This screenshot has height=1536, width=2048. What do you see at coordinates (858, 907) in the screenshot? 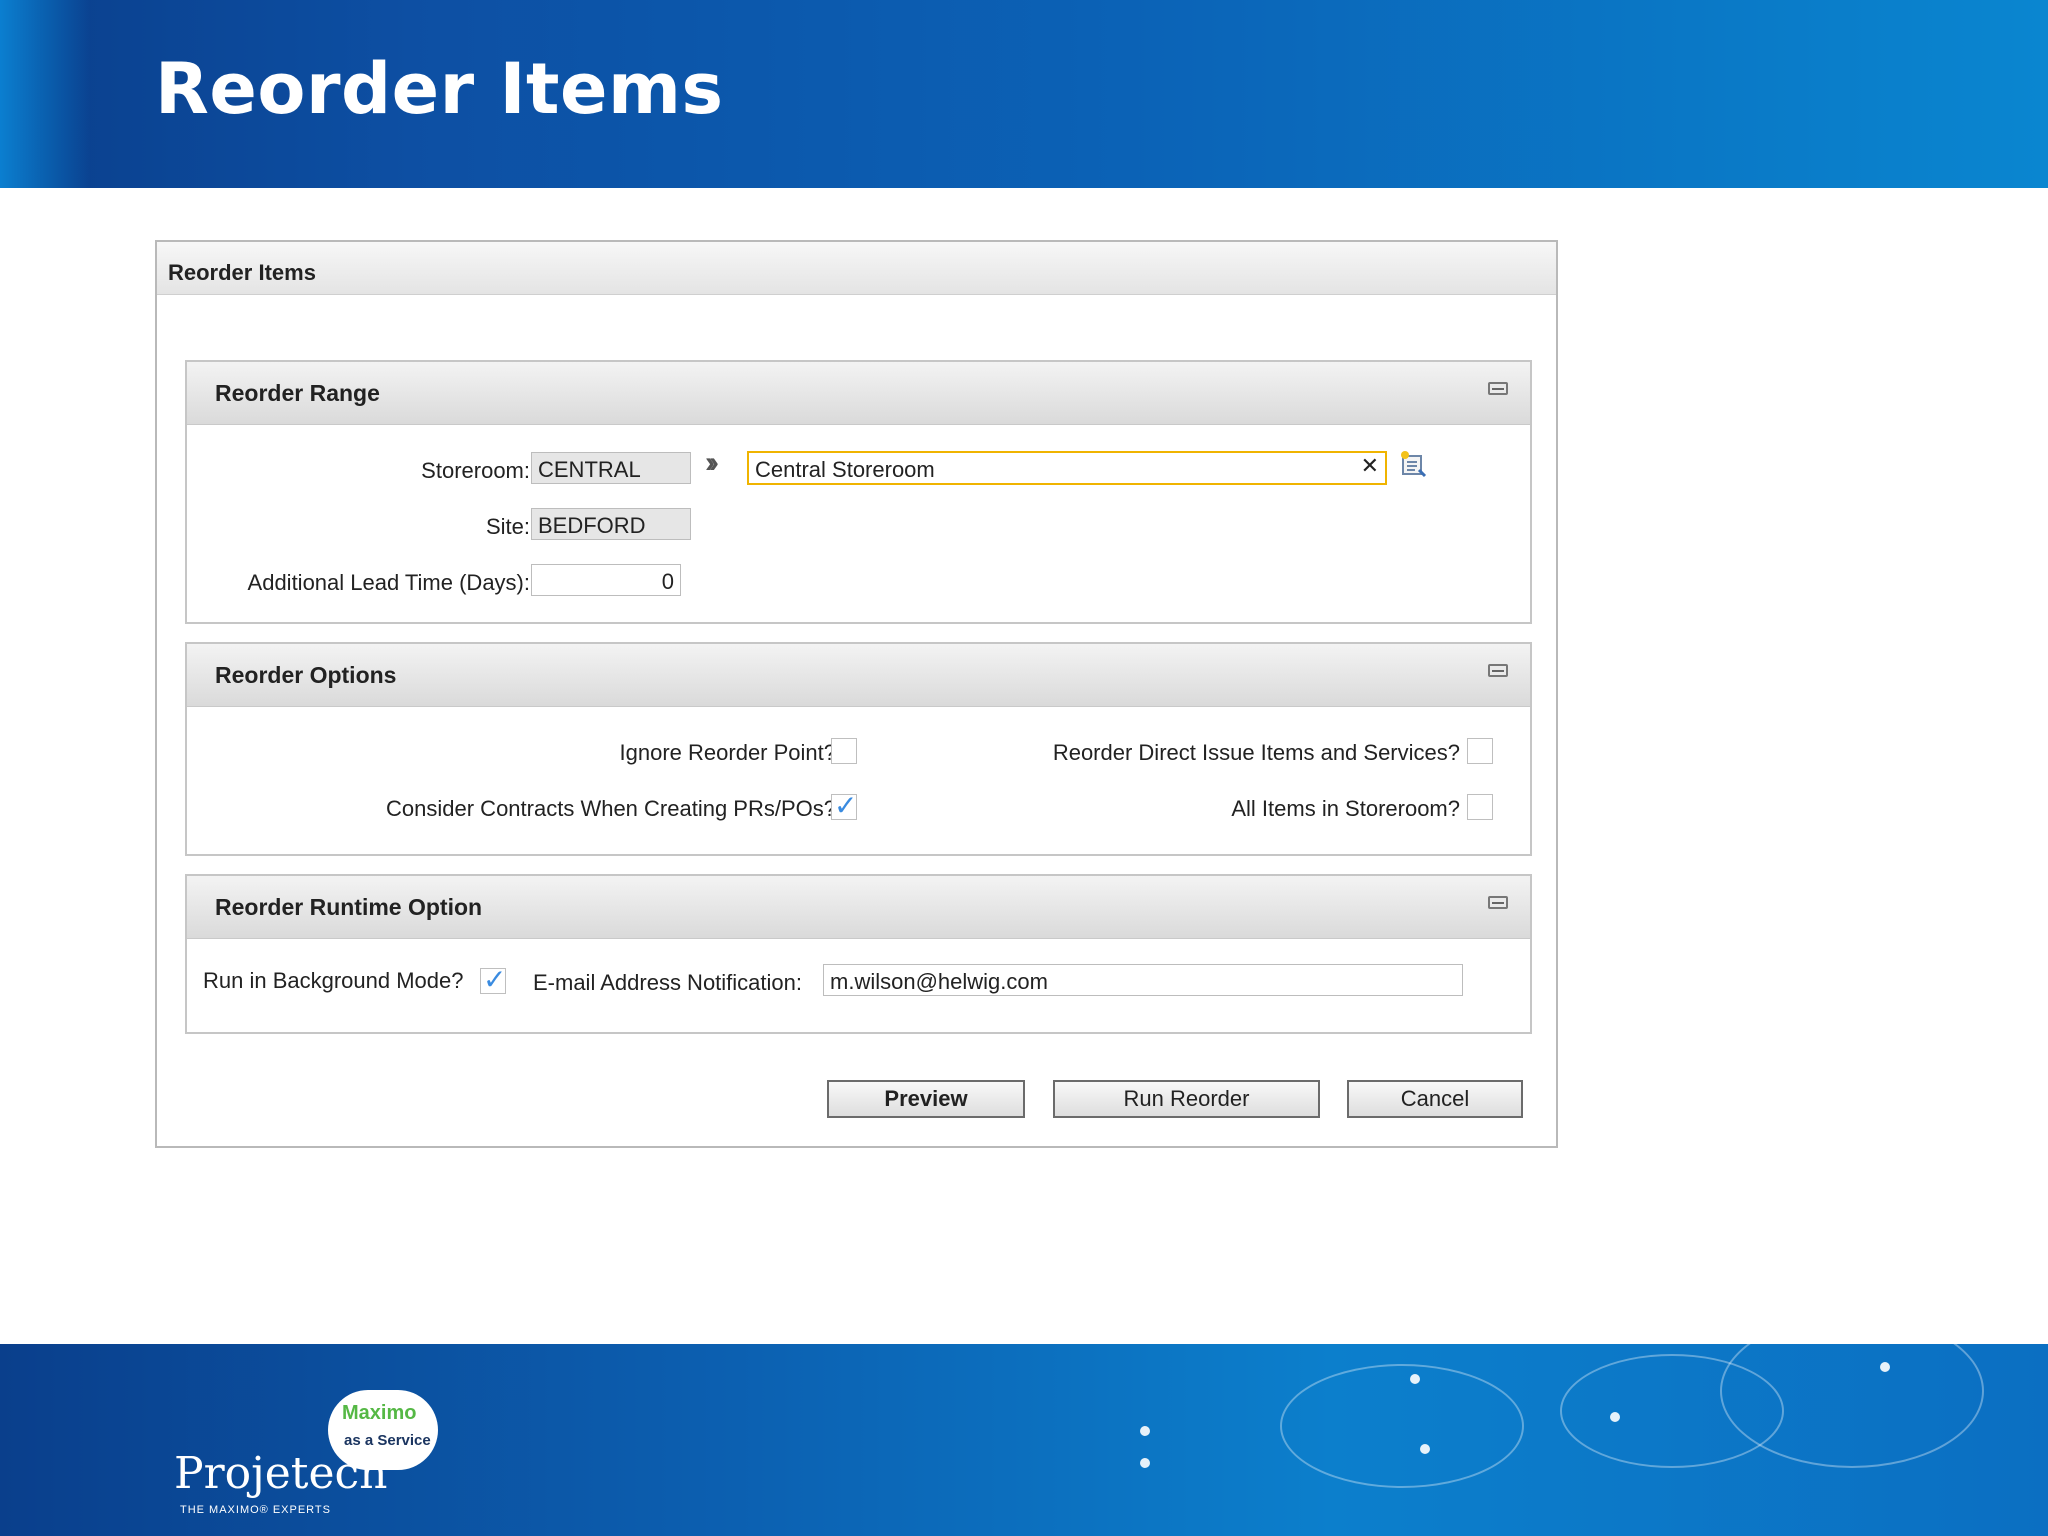
I see `reorder-runtime-header: Reorder Runtime Option` at bounding box center [858, 907].